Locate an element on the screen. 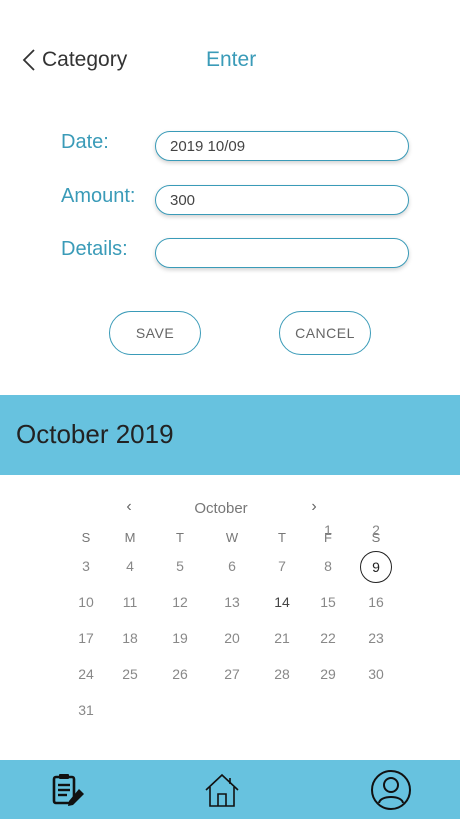 The image size is (460, 819). page-title: Enter is located at coordinates (231, 59).